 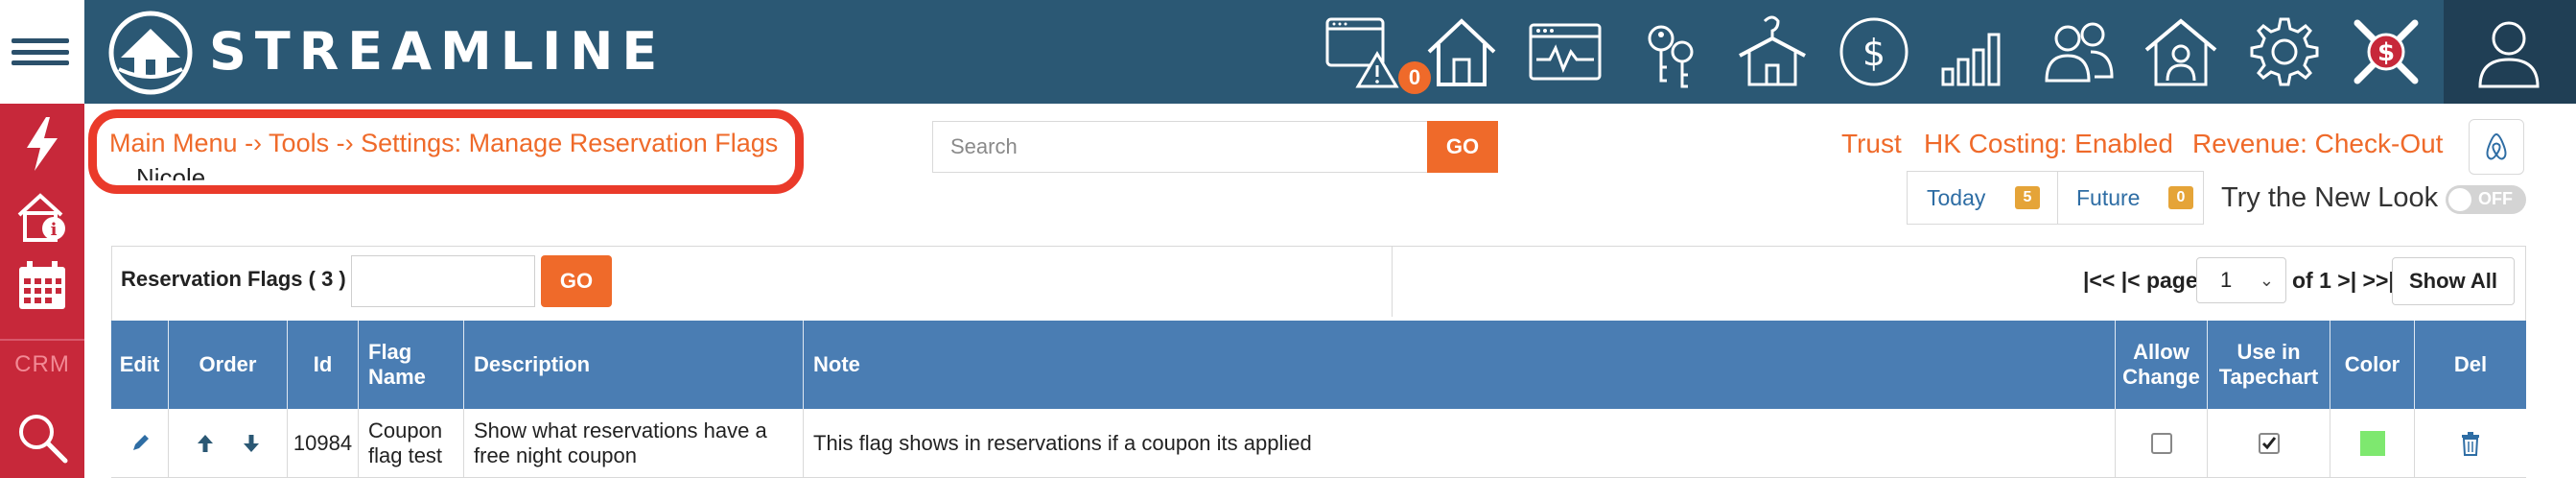 I want to click on col-color: Color, so click(x=2372, y=365).